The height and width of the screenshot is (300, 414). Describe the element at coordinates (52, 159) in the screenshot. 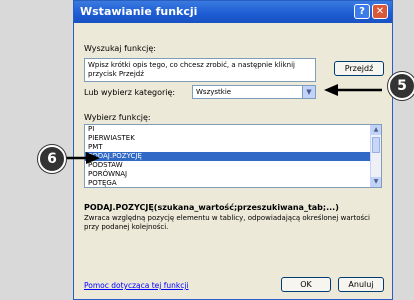

I see `callout-six: 6` at that location.